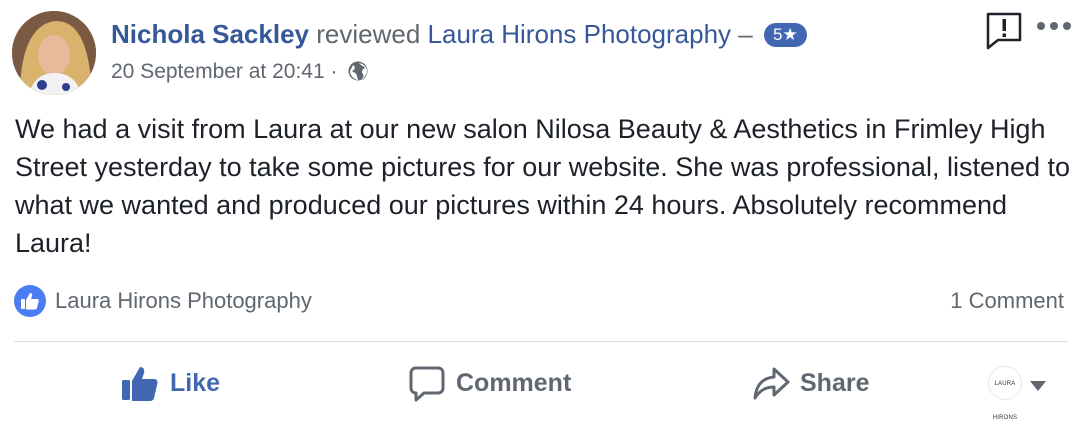 This screenshot has height=435, width=1082. I want to click on globe-icon, so click(358, 75).